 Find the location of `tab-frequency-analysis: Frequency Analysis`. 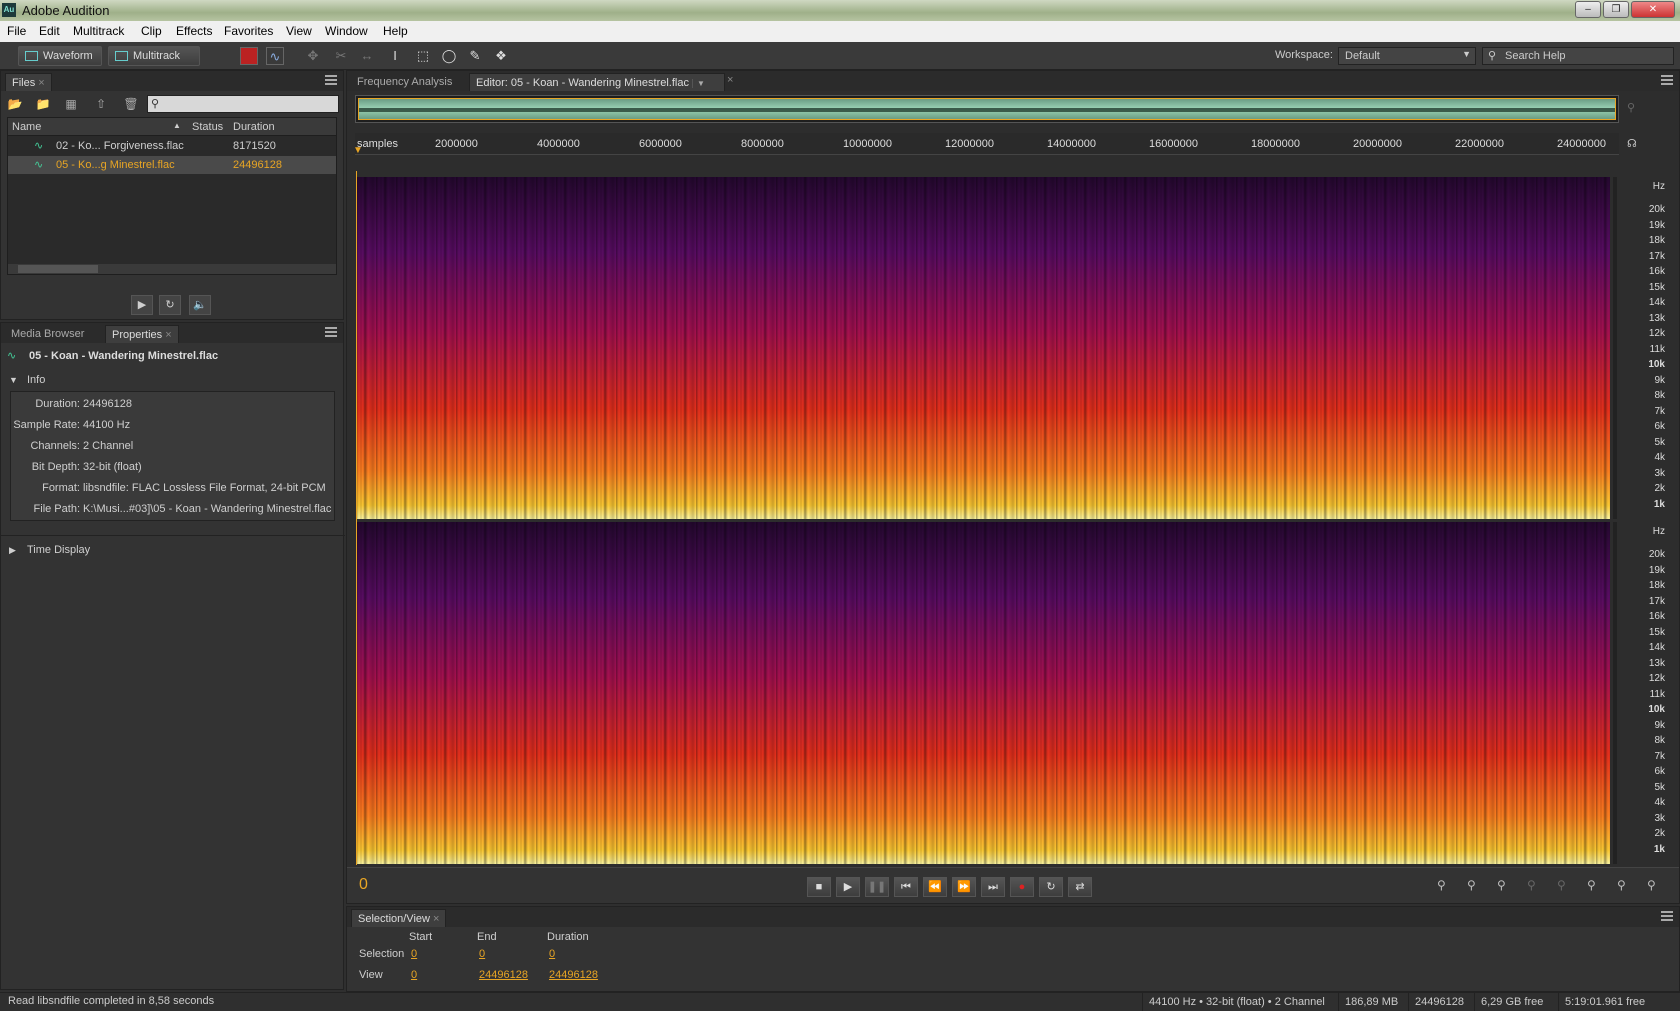

tab-frequency-analysis: Frequency Analysis is located at coordinates (404, 82).